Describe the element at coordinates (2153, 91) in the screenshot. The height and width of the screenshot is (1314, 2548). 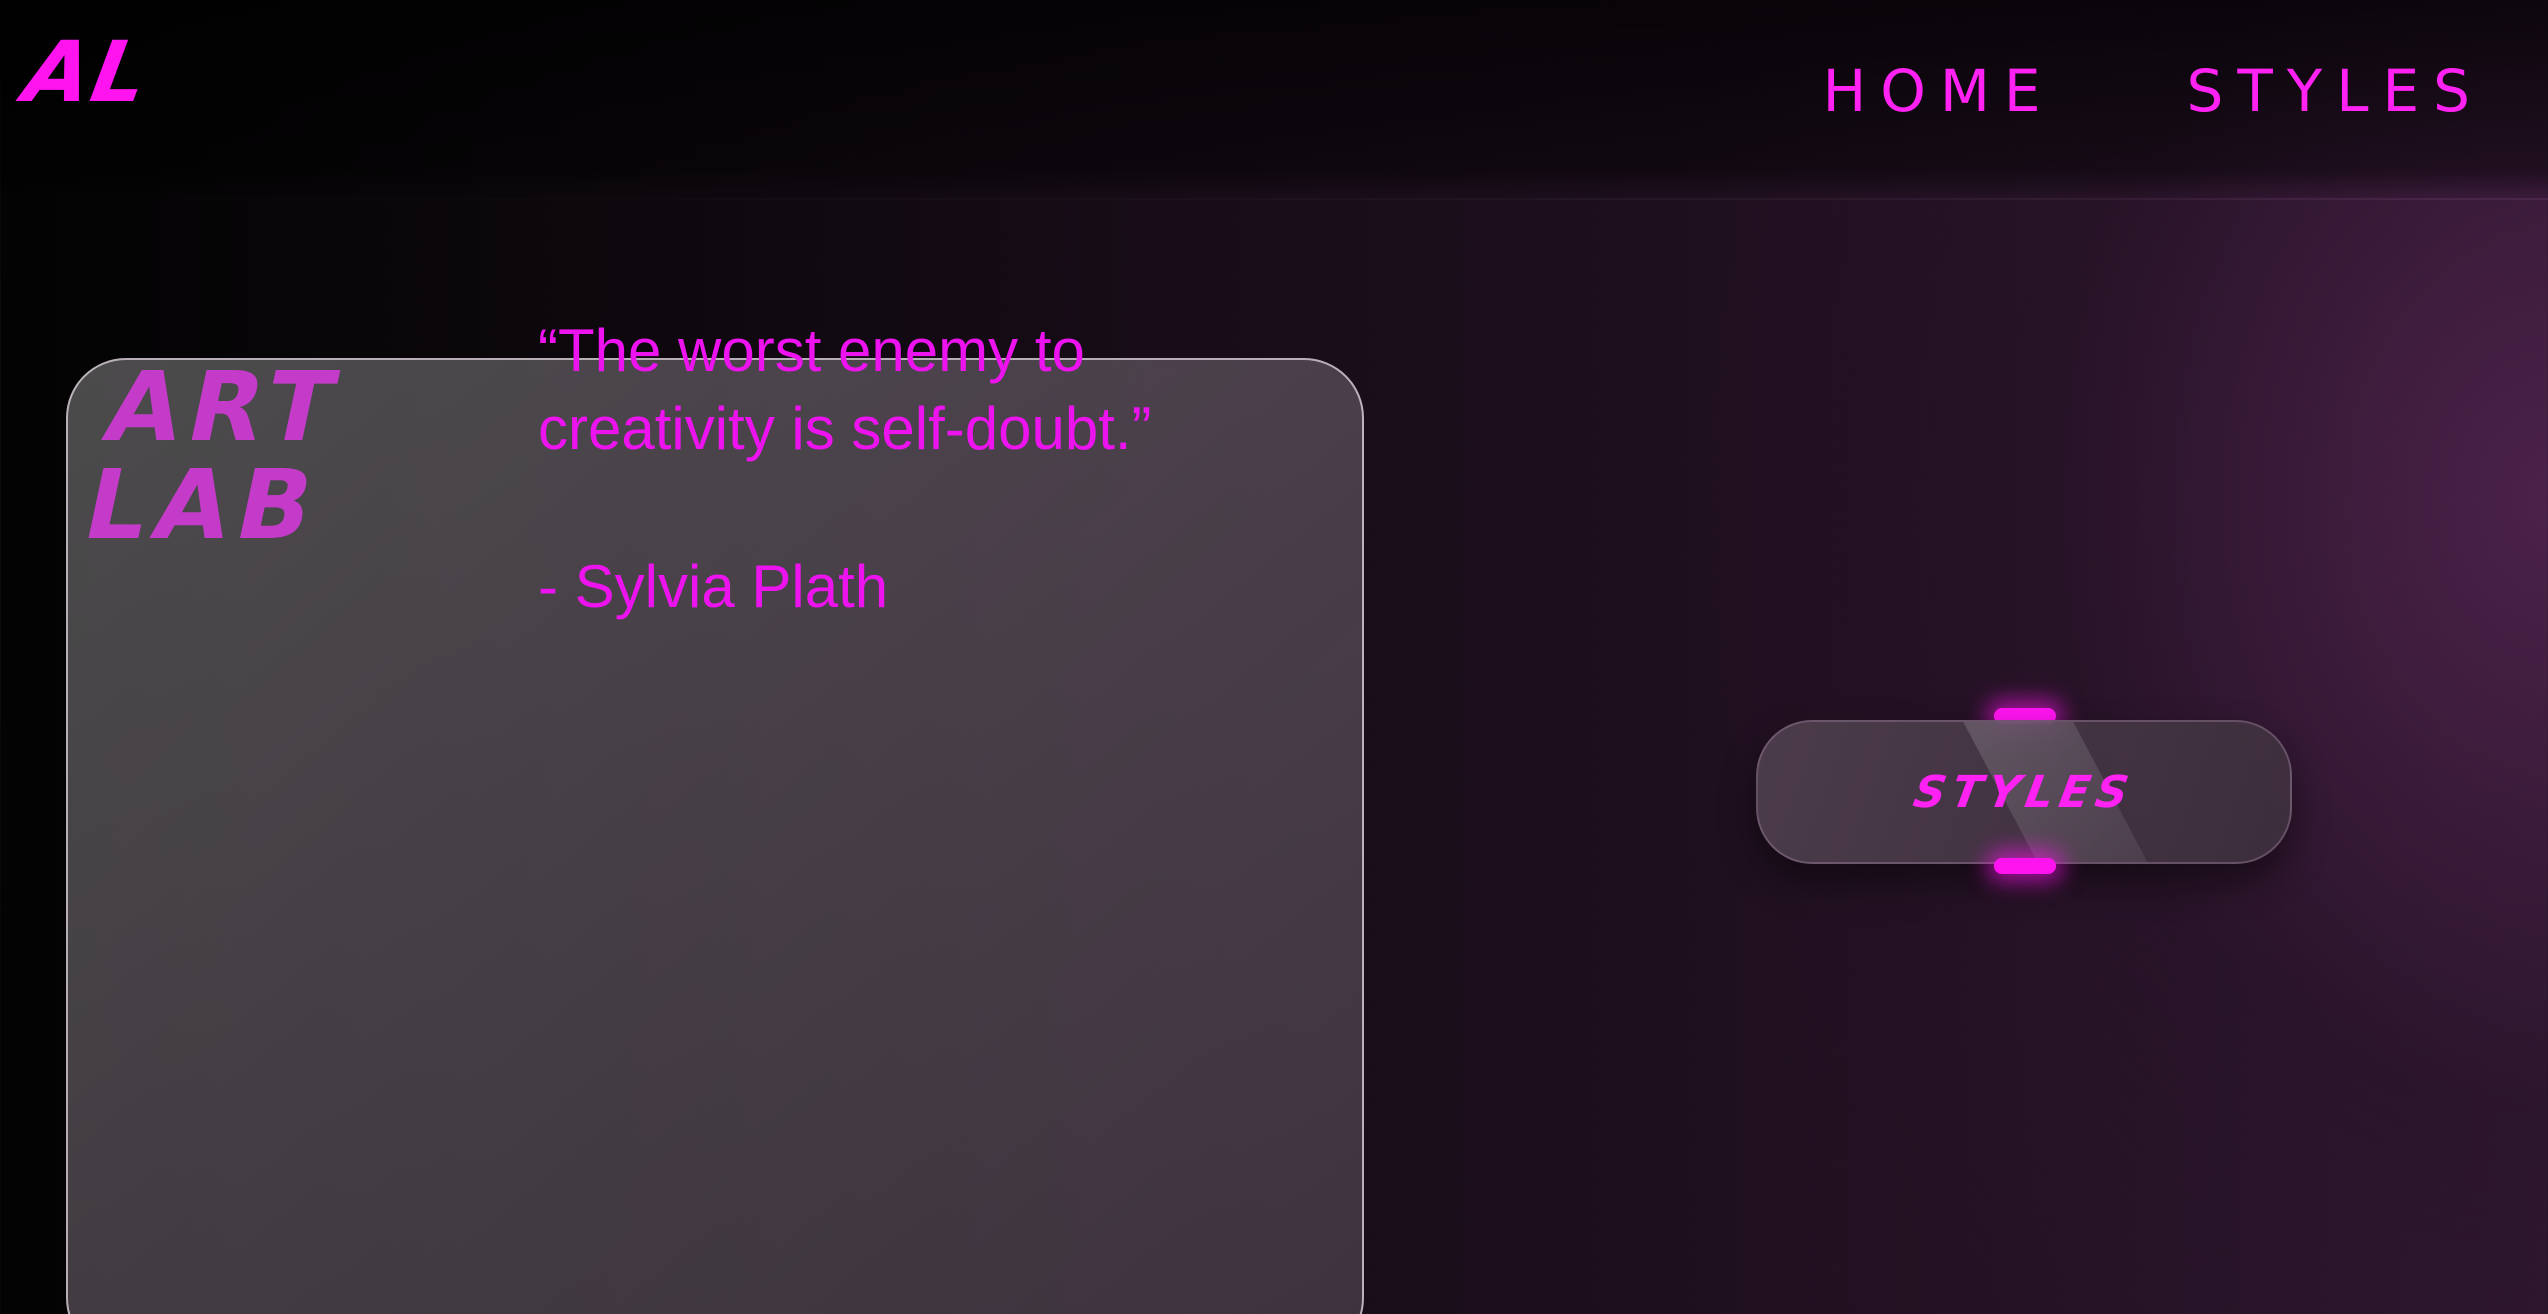
I see `main-nav: HOME STYLES` at that location.